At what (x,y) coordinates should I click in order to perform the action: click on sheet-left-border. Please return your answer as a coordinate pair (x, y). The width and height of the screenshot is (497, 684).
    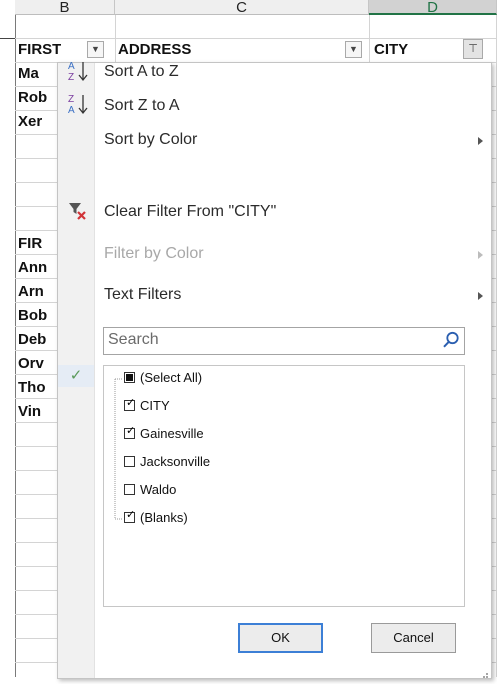
    Looking at the image, I should click on (15, 346).